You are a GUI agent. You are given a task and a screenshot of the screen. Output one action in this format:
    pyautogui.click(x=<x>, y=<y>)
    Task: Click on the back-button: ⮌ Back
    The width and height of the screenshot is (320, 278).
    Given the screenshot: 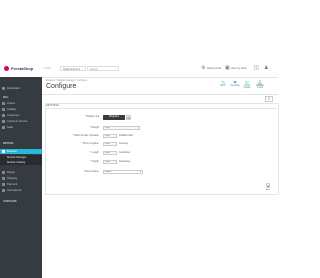 What is the action you would take?
    pyautogui.click(x=223, y=83)
    